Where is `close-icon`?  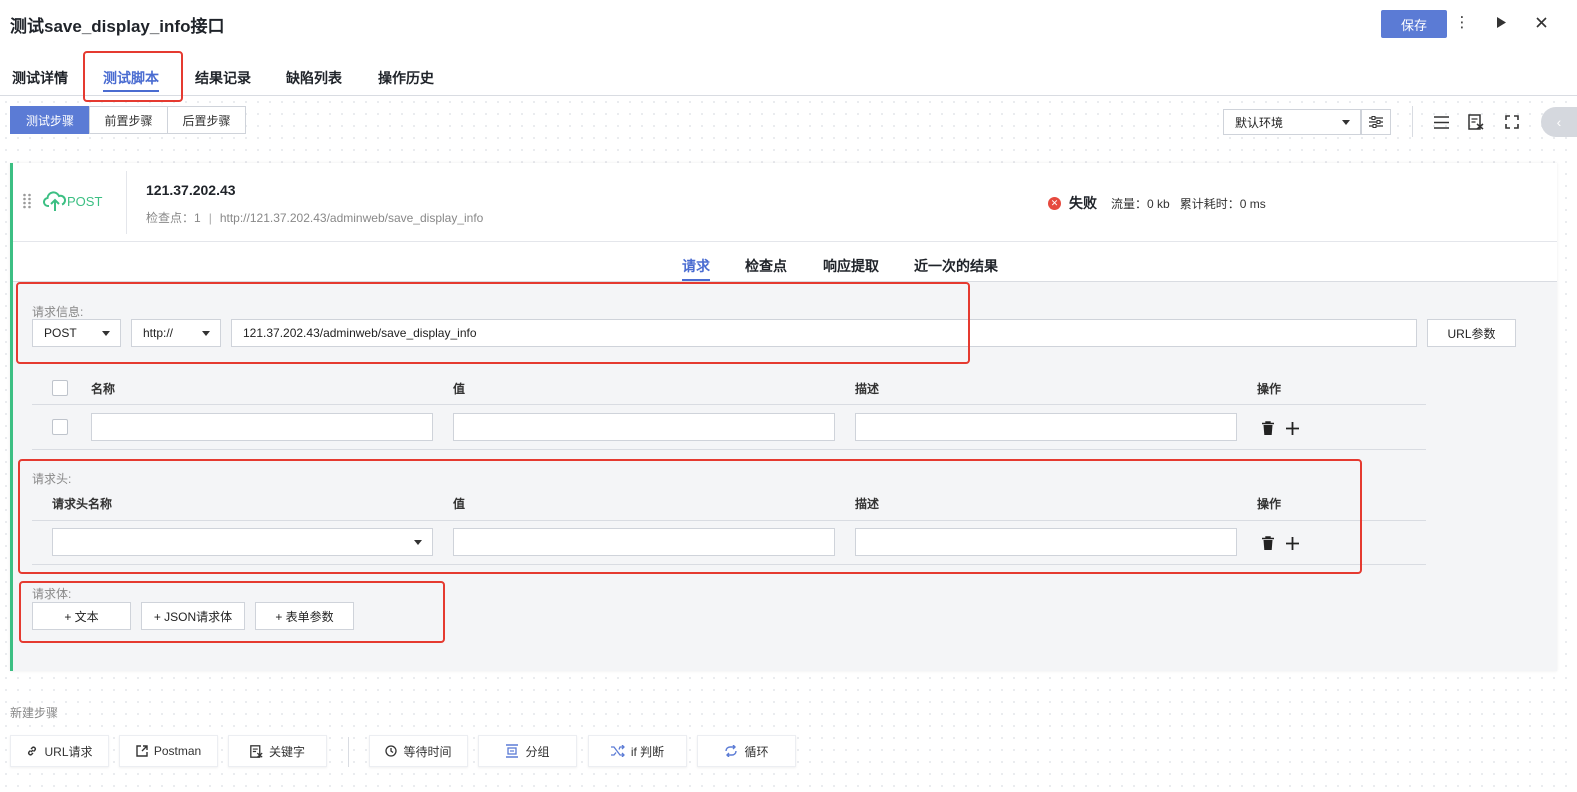 close-icon is located at coordinates (1541, 22).